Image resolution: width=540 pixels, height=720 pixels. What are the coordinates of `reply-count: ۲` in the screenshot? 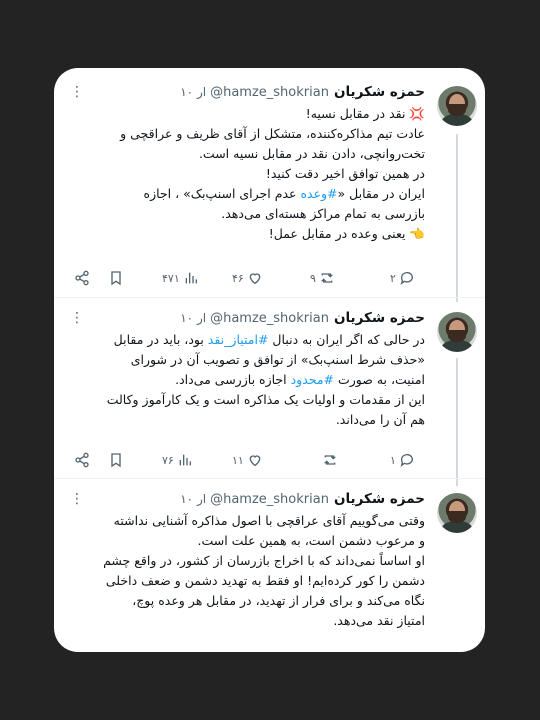 It's located at (393, 278).